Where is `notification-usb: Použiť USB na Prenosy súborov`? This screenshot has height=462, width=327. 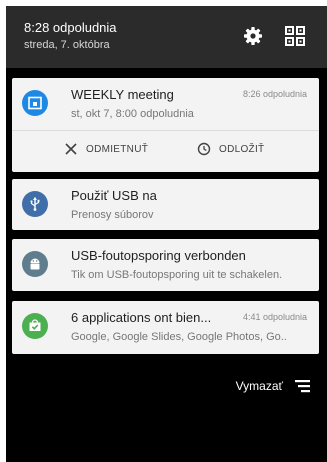 notification-usb: Použiť USB na Prenosy súborov is located at coordinates (165, 204).